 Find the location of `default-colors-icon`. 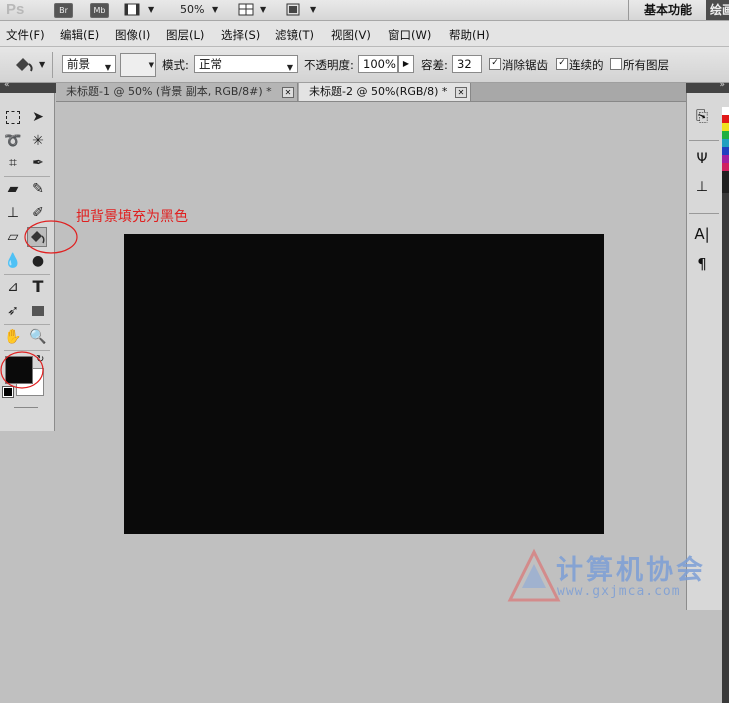

default-colors-icon is located at coordinates (8, 392).